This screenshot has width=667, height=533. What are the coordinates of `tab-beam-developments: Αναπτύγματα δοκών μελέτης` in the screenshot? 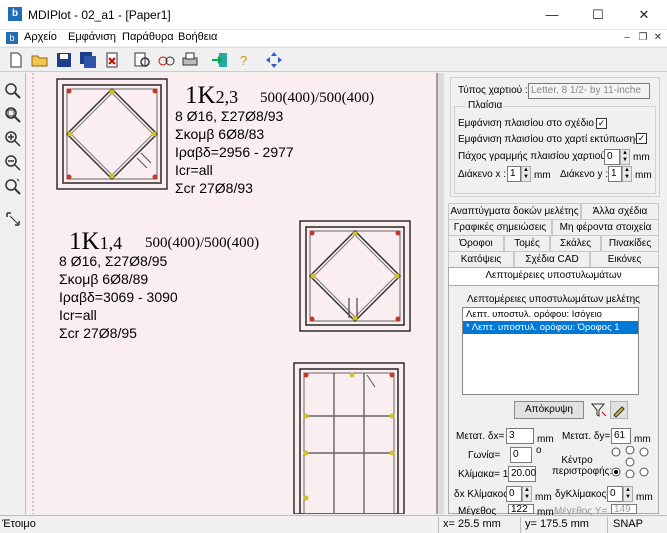 It's located at (514, 211).